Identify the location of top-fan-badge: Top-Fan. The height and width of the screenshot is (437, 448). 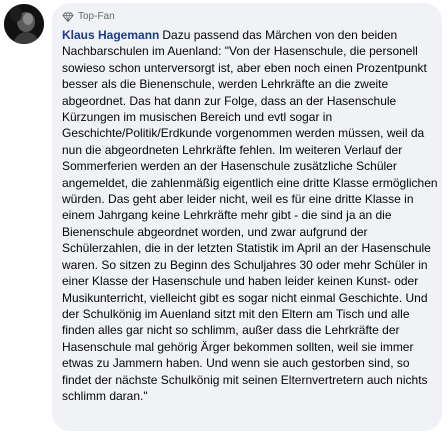
(88, 17).